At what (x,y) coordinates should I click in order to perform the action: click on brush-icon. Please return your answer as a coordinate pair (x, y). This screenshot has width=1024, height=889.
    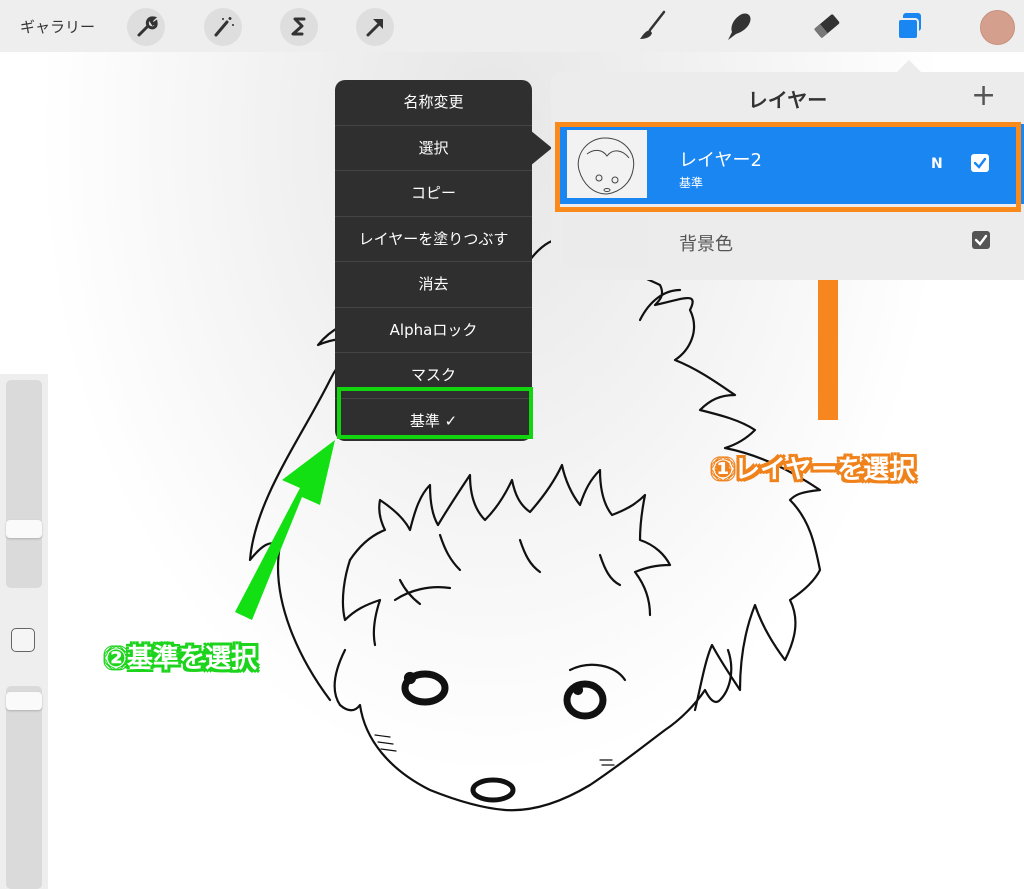
    Looking at the image, I should click on (653, 26).